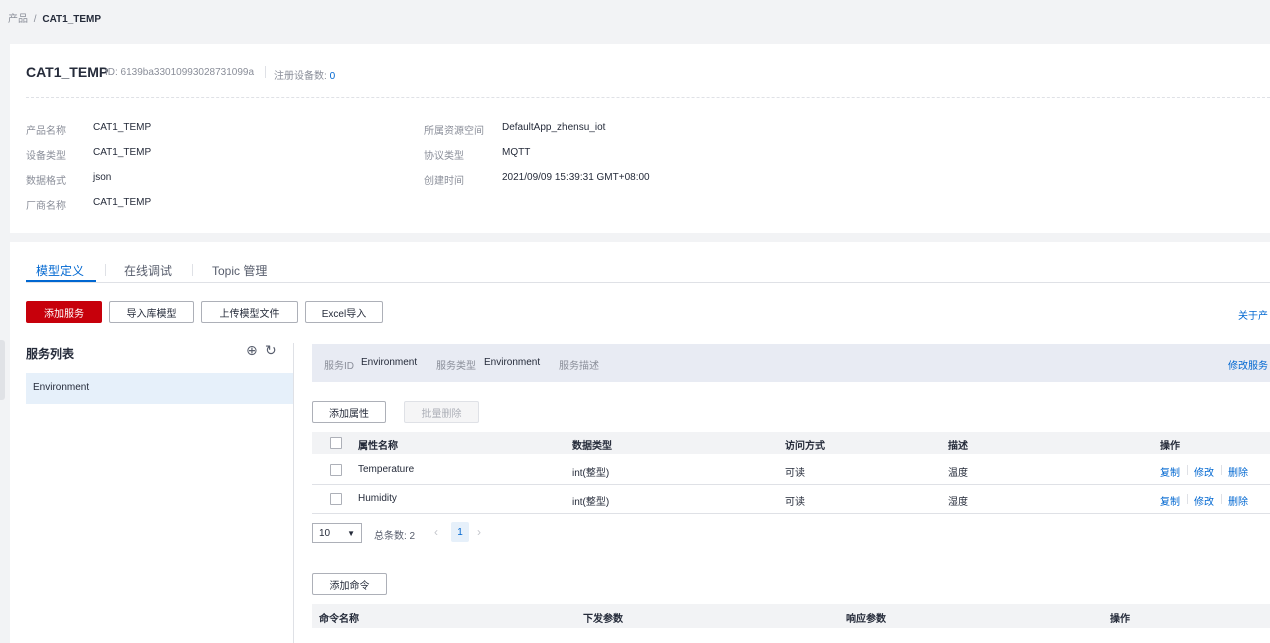 The width and height of the screenshot is (1270, 643). Describe the element at coordinates (351, 533) in the screenshot. I see `caret-down-icon: ▼` at that location.